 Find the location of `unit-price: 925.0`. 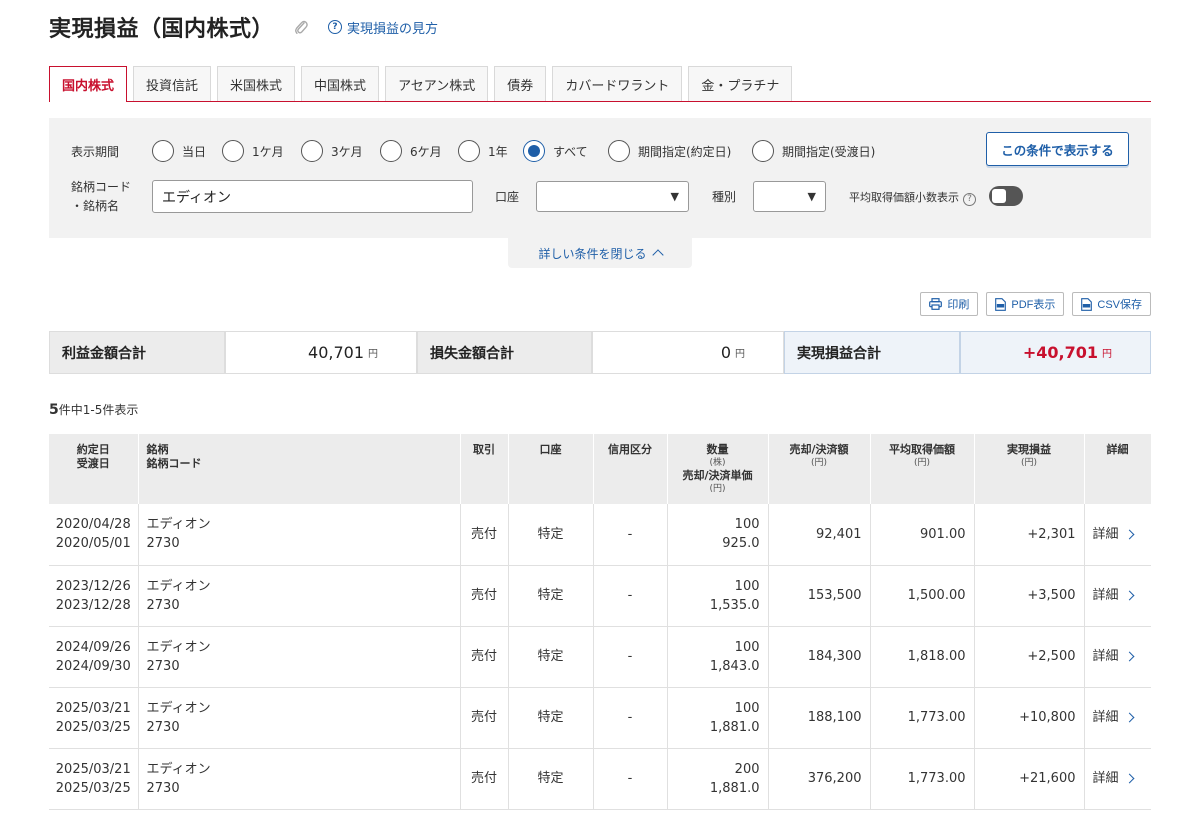

unit-price: 925.0 is located at coordinates (741, 544).